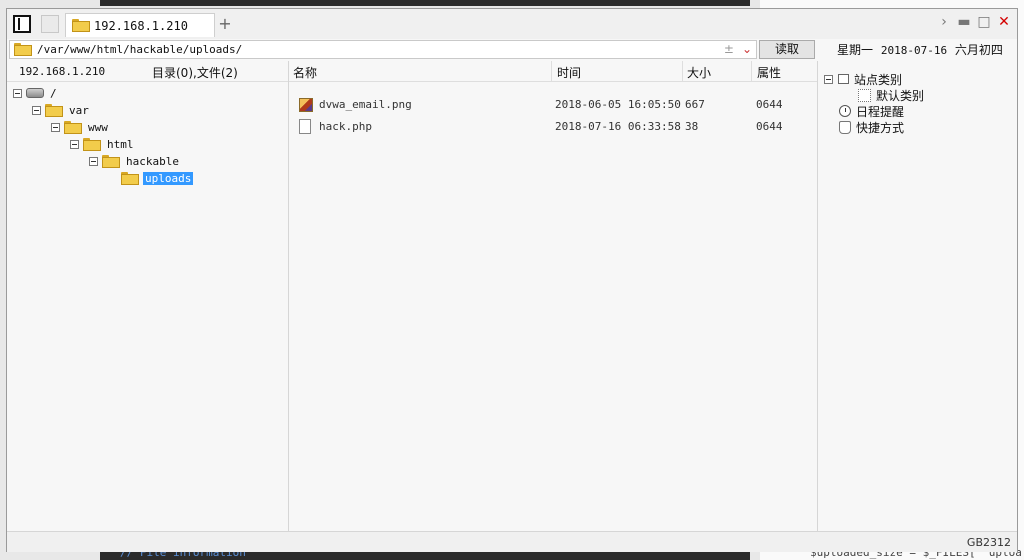 Image resolution: width=1024 pixels, height=560 pixels. Describe the element at coordinates (692, 126) in the screenshot. I see `file-size: 38` at that location.